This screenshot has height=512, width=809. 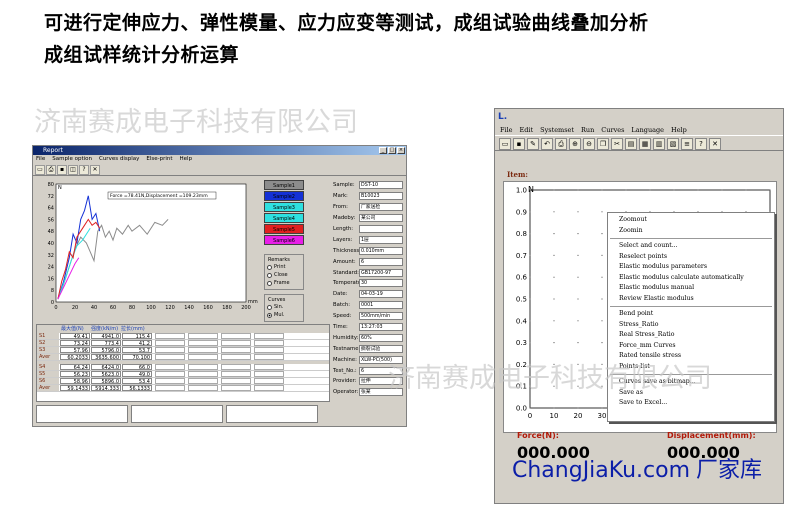 What do you see at coordinates (533, 144) in the screenshot?
I see `pen-icon: ✎` at bounding box center [533, 144].